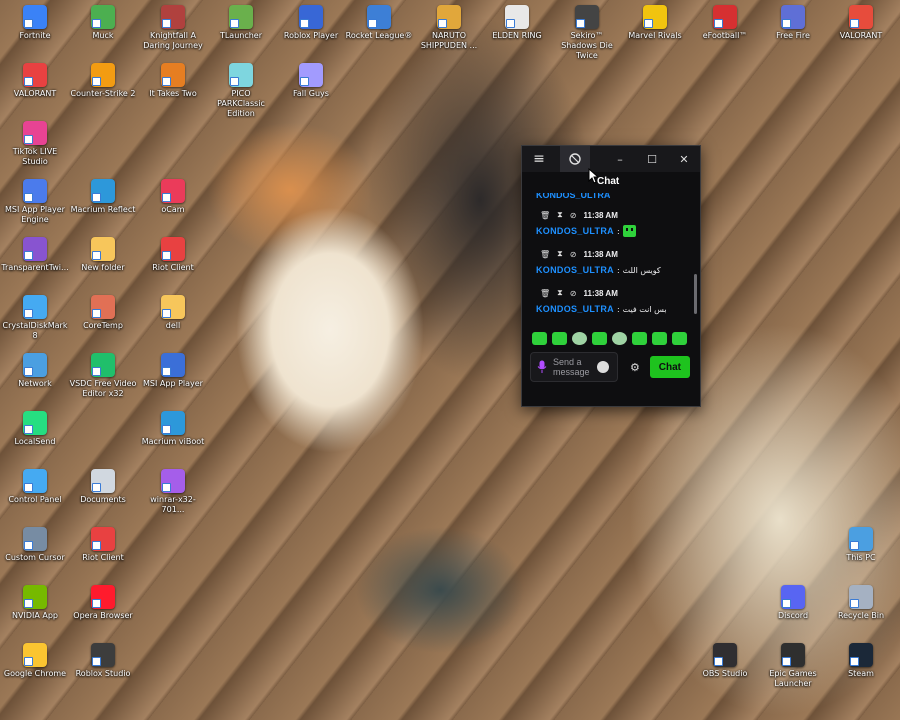 This screenshot has width=900, height=720. I want to click on desktop-icon: Macrium Reflect, so click(103, 197).